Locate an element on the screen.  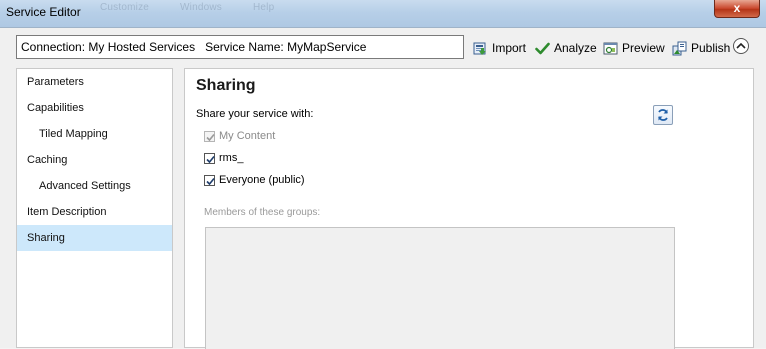
background-menu-item: Help is located at coordinates (263, 7).